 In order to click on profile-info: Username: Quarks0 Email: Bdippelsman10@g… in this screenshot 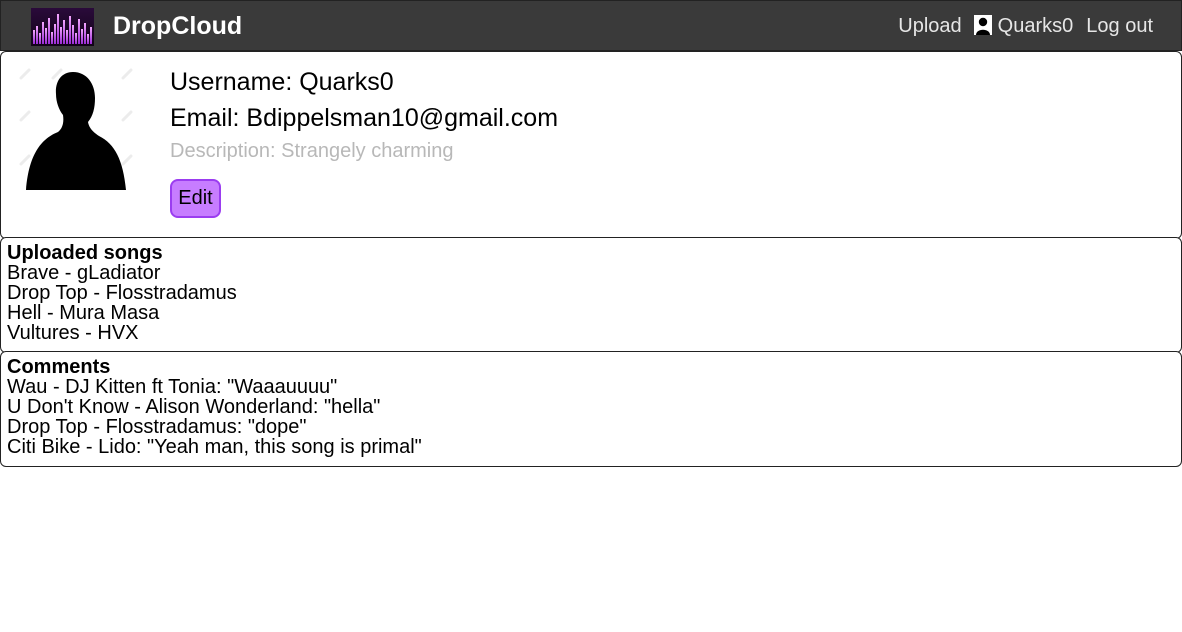, I will do `click(364, 115)`.